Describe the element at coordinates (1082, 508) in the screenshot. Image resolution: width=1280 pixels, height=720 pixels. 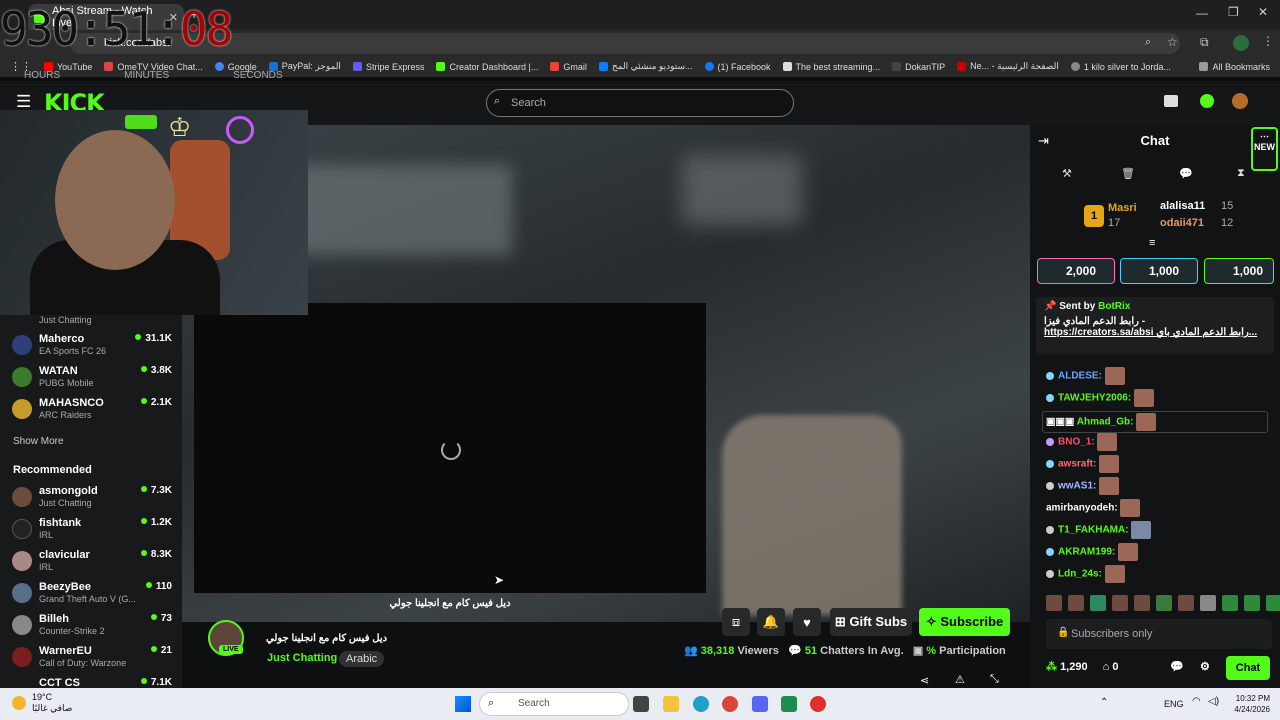
I see `chat-username: amirbanyodeh:` at that location.